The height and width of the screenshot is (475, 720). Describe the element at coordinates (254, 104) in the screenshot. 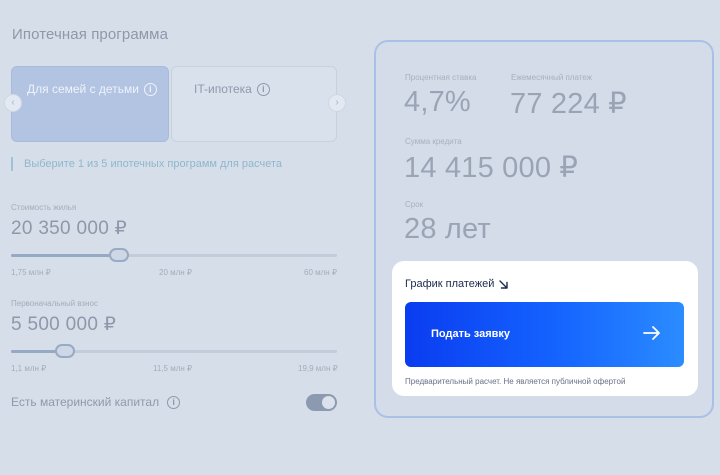

I see `tab-it-mortgage: IT-ипотека i` at that location.